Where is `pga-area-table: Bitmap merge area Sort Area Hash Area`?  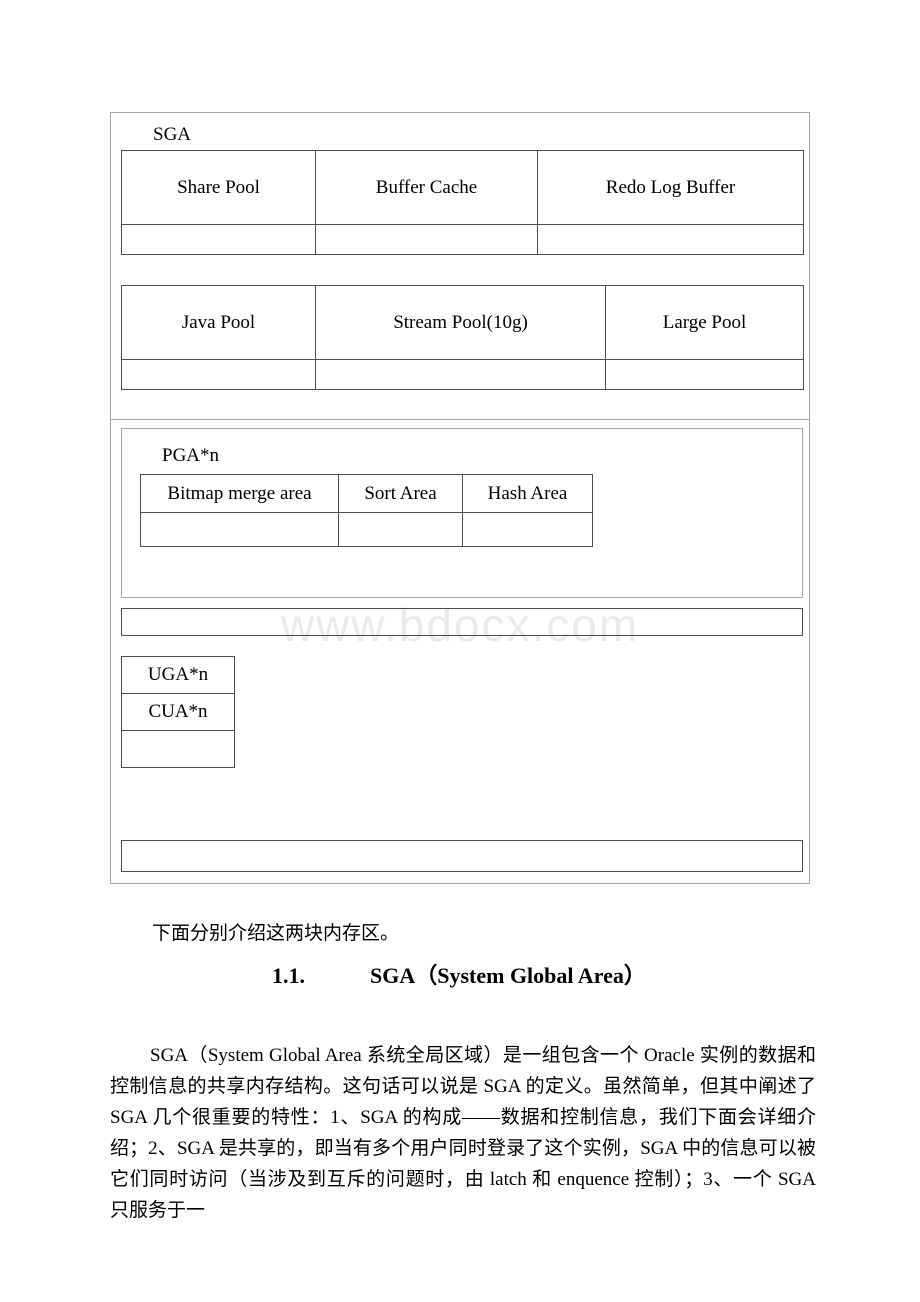
pga-area-table: Bitmap merge area Sort Area Hash Area is located at coordinates (366, 510).